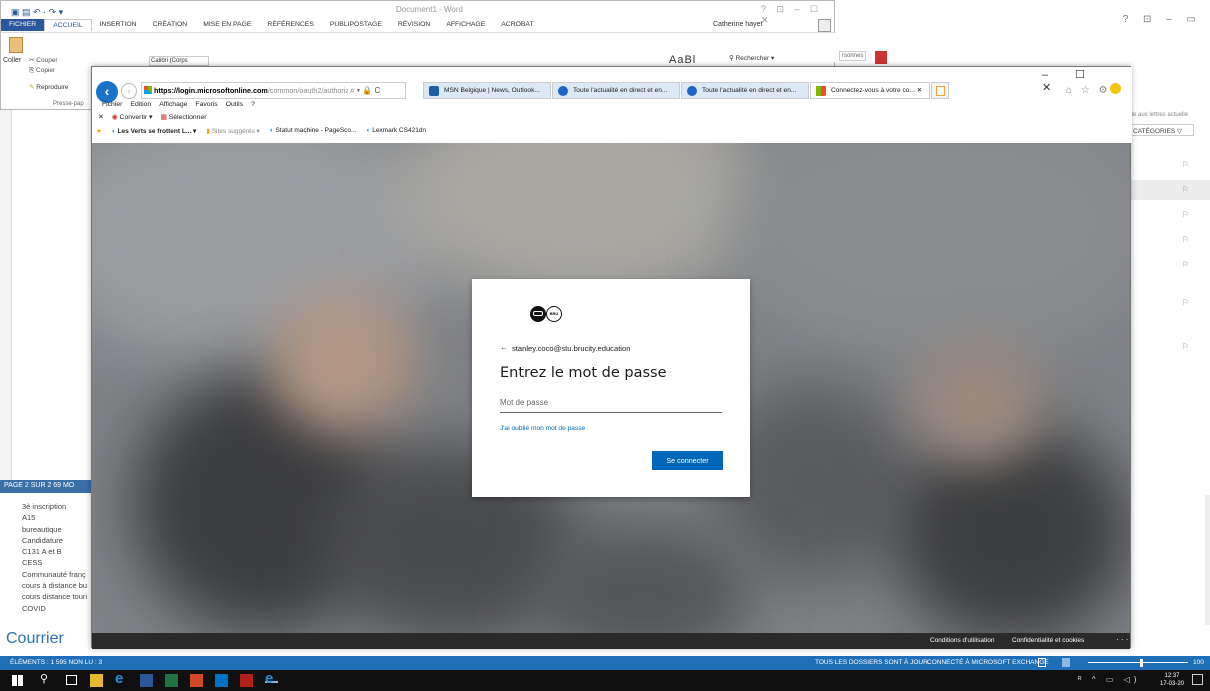 The width and height of the screenshot is (1210, 691). I want to click on new-tab-button, so click(940, 90).